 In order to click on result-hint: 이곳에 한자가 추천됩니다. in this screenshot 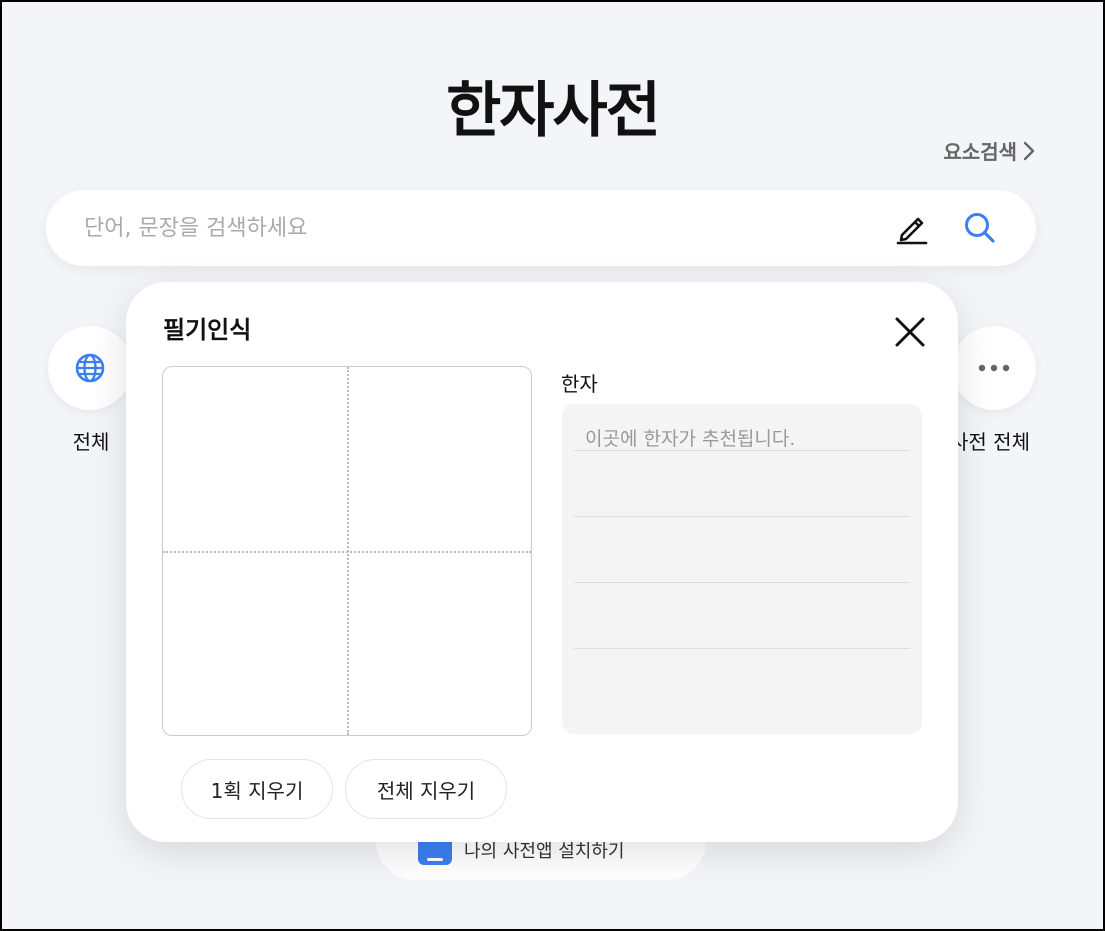, I will do `click(690, 439)`.